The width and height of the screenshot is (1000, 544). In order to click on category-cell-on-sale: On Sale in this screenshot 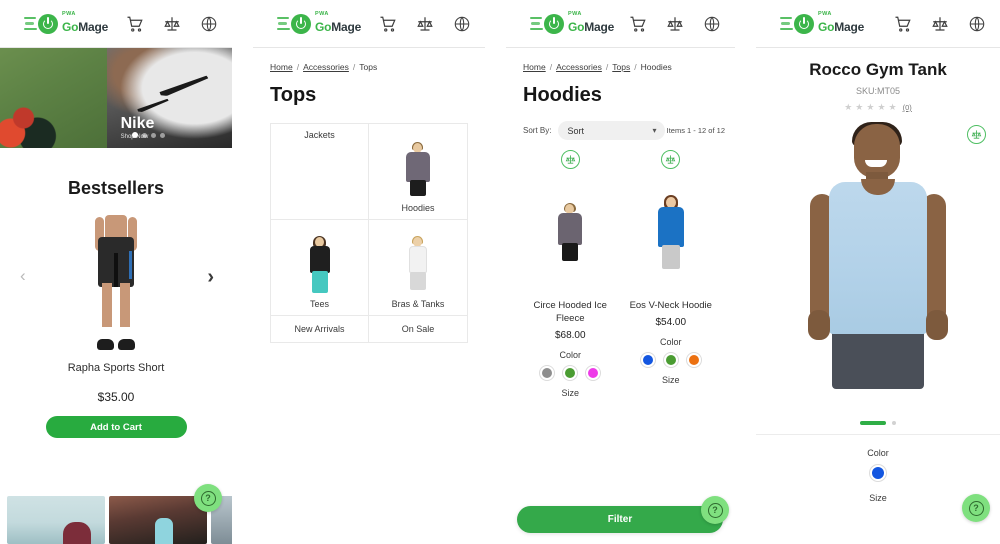, I will do `click(418, 329)`.